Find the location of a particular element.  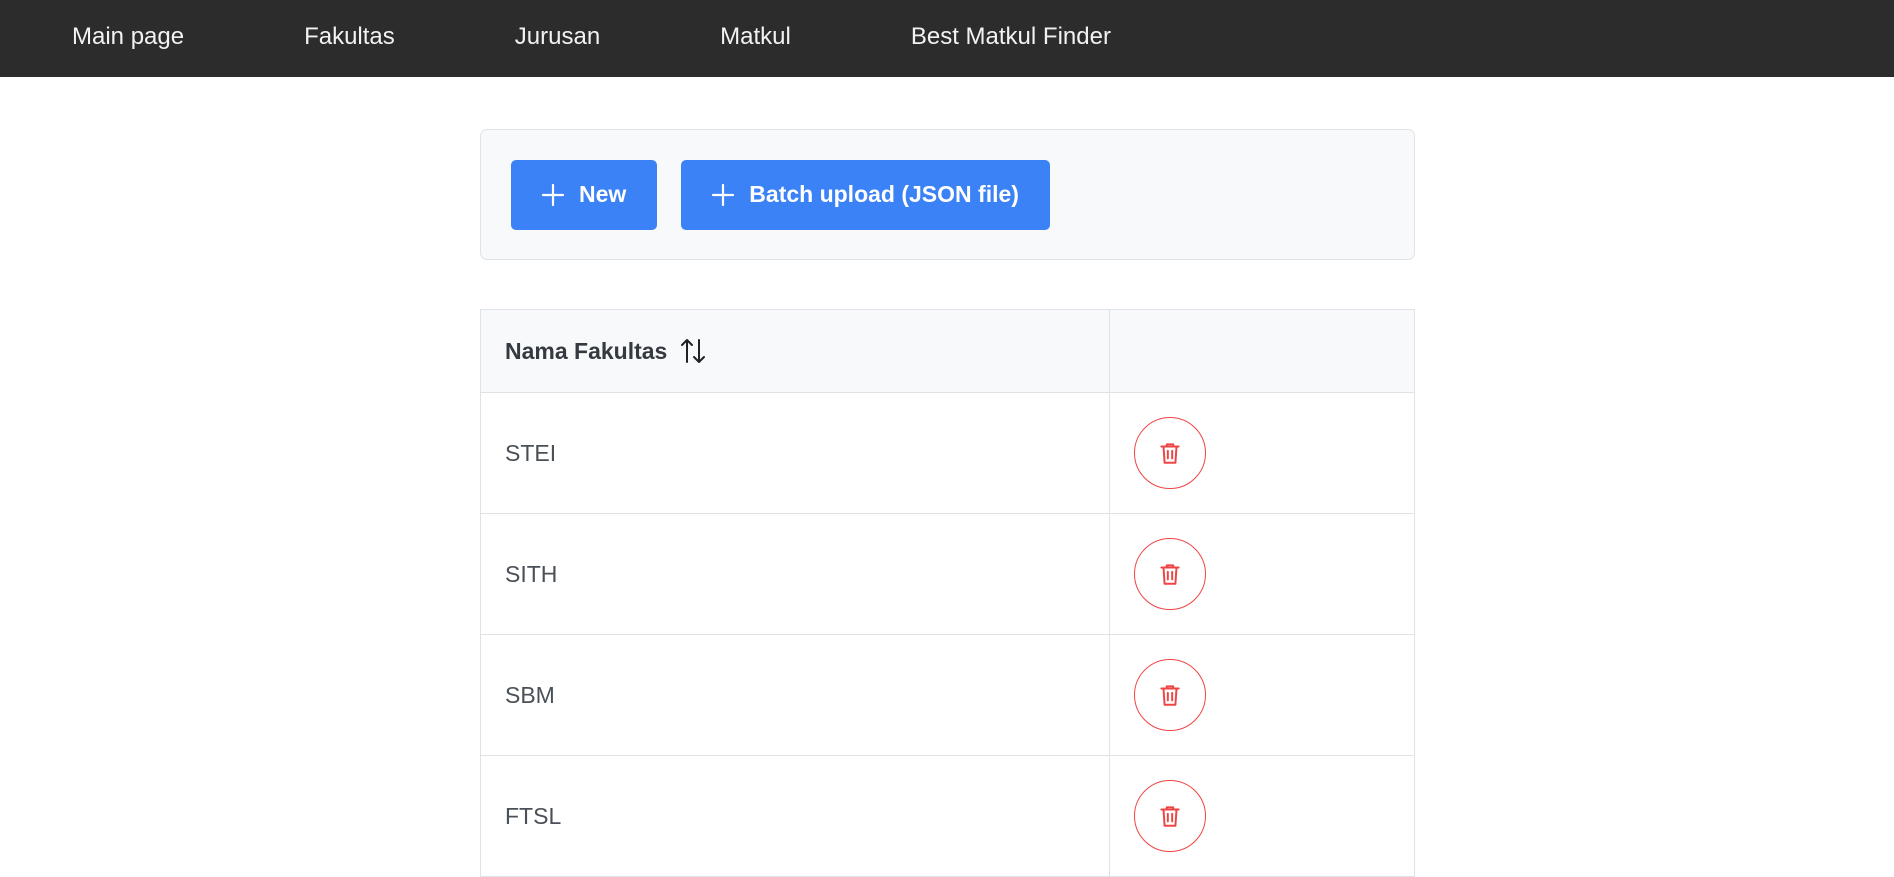

fakultas-name: FTSL is located at coordinates (533, 815).